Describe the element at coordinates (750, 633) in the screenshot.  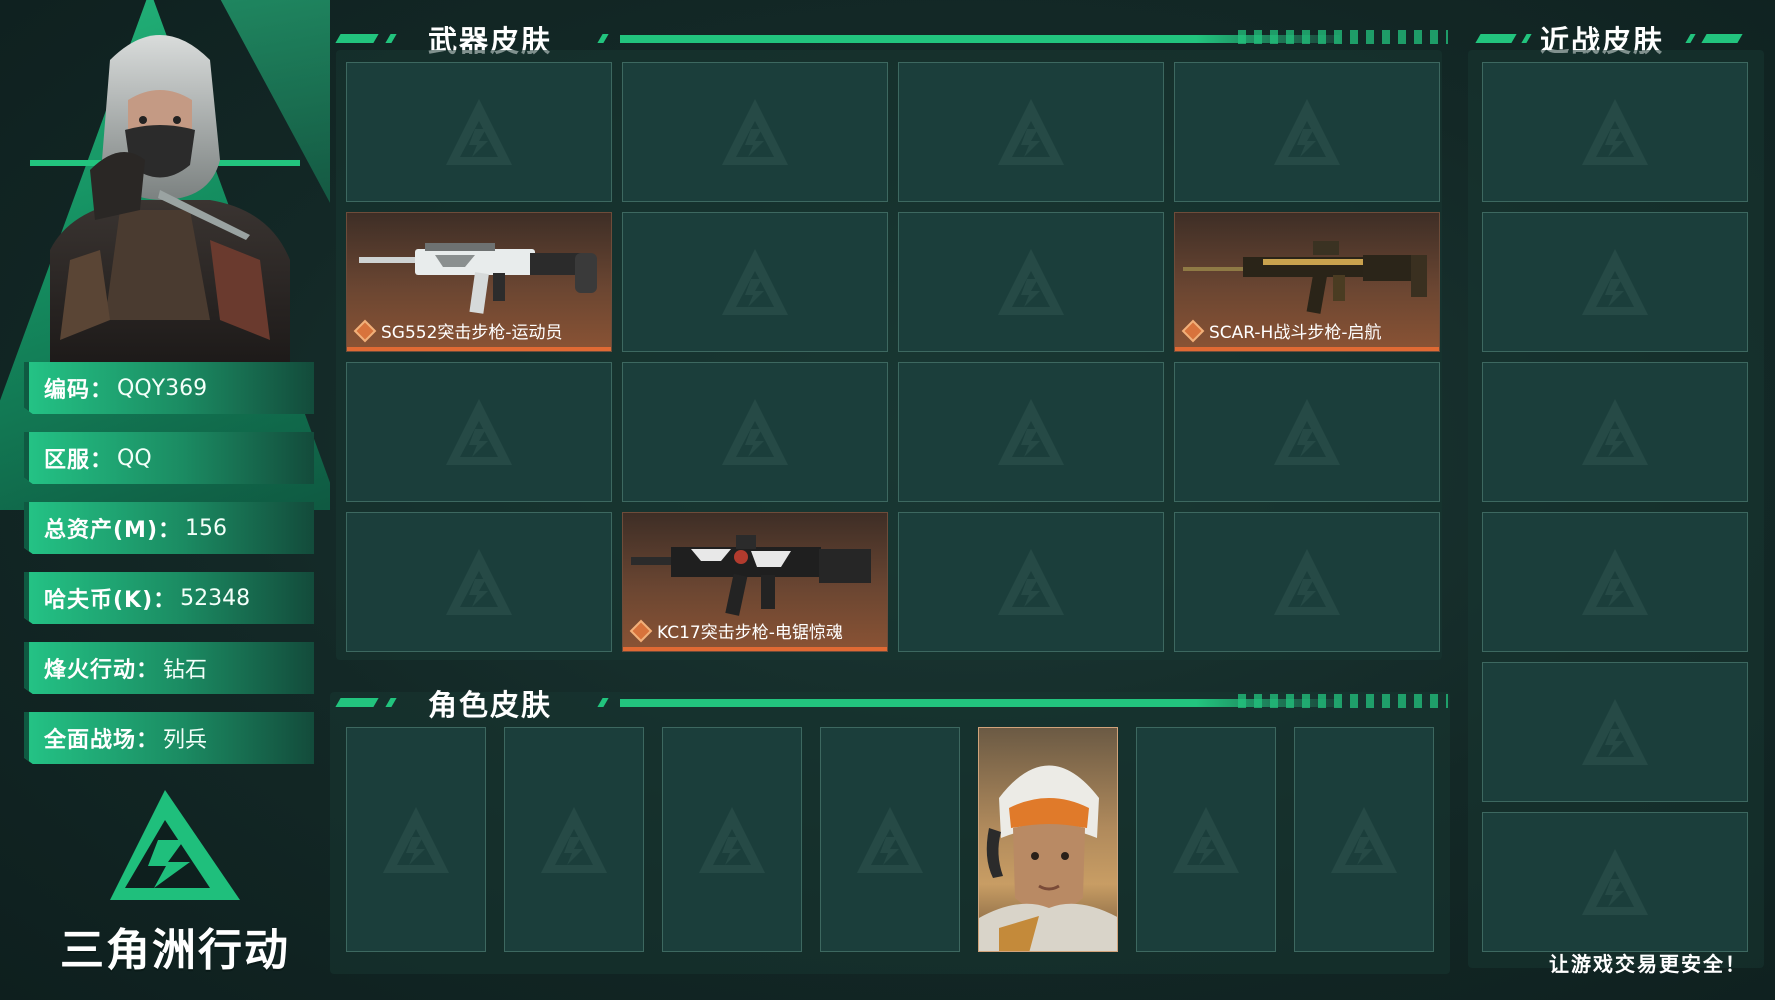
I see `weapon-skin-name: KC17突击步枪-电锯惊魂` at that location.